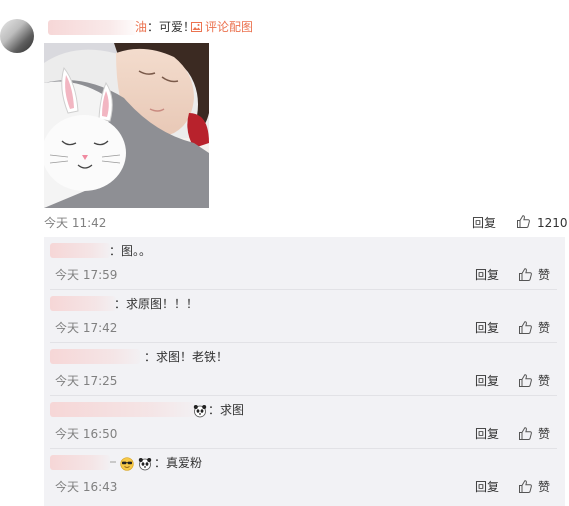 This screenshot has height=506, width=569. Describe the element at coordinates (141, 27) in the screenshot. I see `username-tail: 油` at that location.